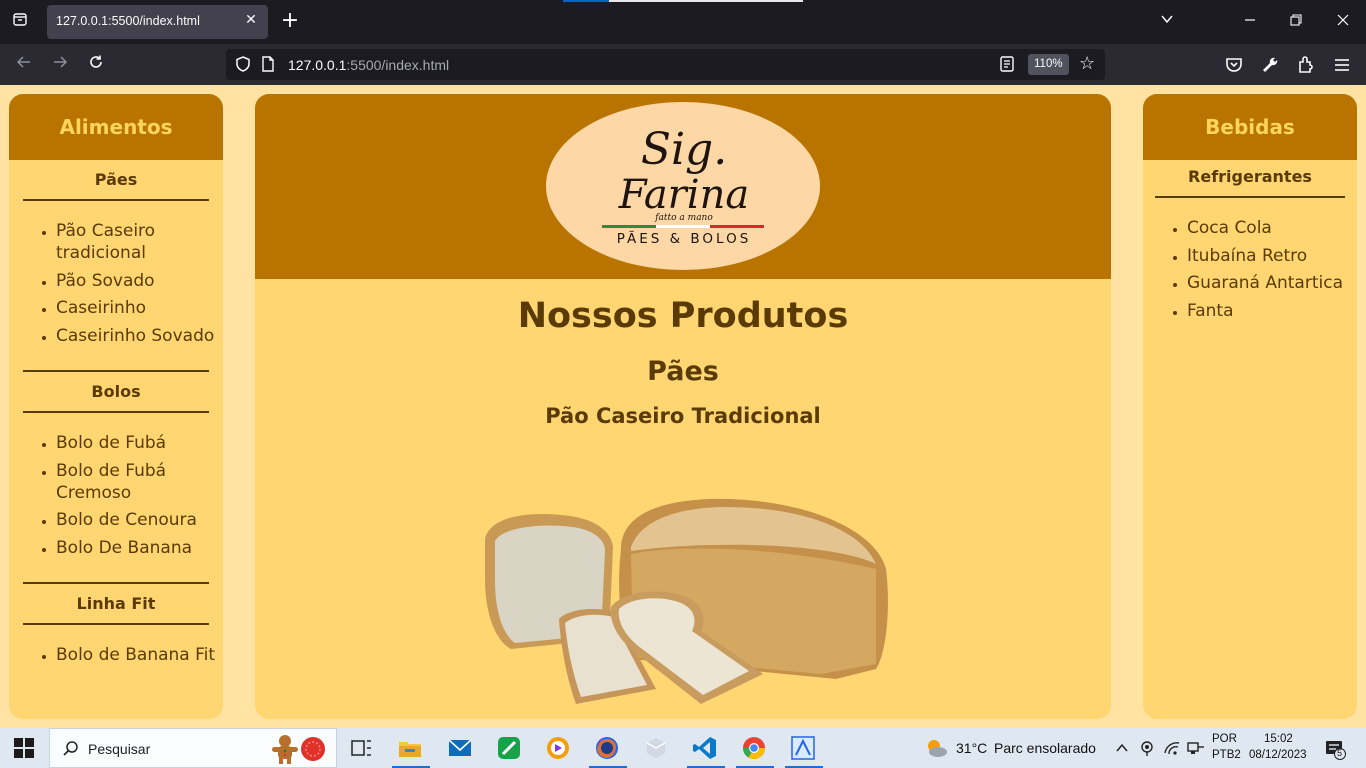  Describe the element at coordinates (1045, 748) in the screenshot. I see `weather-condition: Parc ensolarado` at that location.